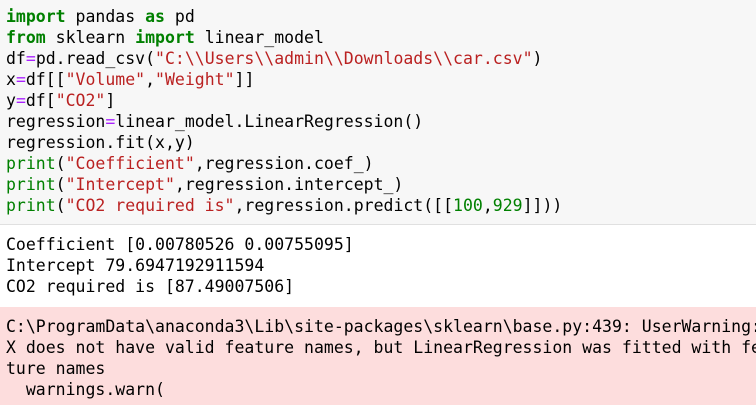 Image resolution: width=756 pixels, height=405 pixels. I want to click on code-text: ,regression.predict([[, so click(344, 205).